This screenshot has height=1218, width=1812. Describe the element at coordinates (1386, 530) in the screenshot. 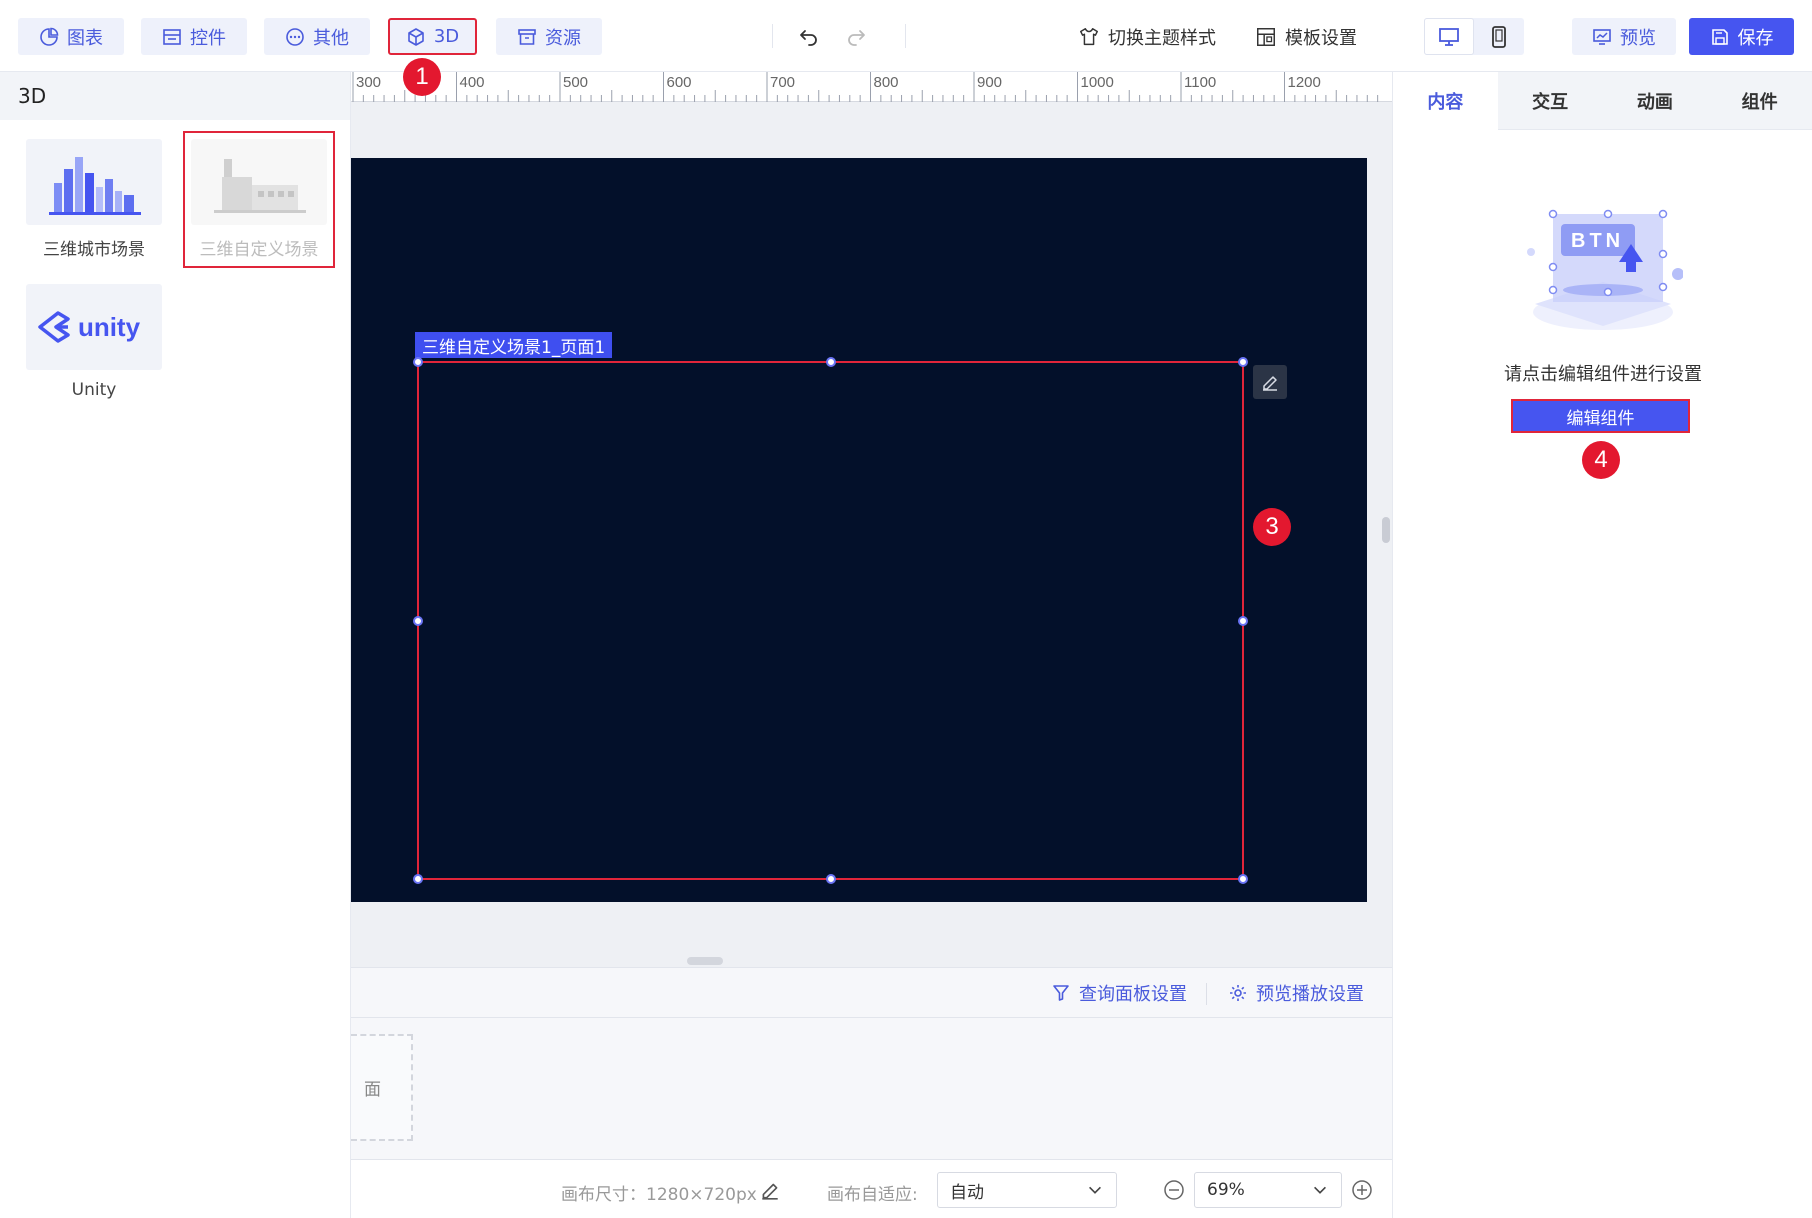

I see `vertical-scrollbar` at that location.